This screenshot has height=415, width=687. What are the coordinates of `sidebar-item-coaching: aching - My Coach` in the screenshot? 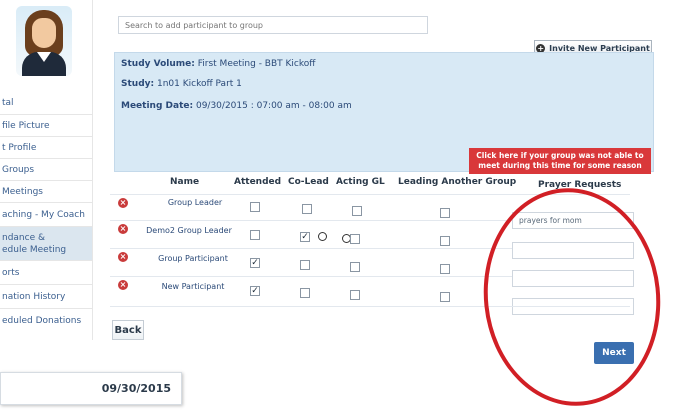 It's located at (46, 214).